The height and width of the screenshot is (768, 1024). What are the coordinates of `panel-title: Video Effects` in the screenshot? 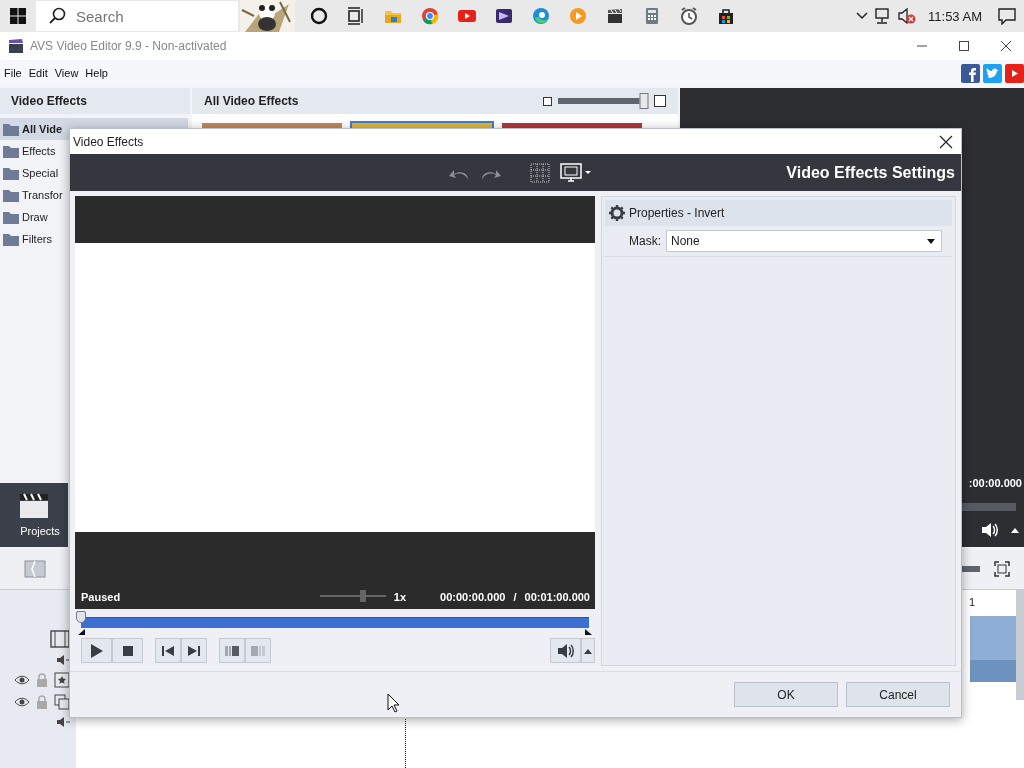 It's located at (95, 101).